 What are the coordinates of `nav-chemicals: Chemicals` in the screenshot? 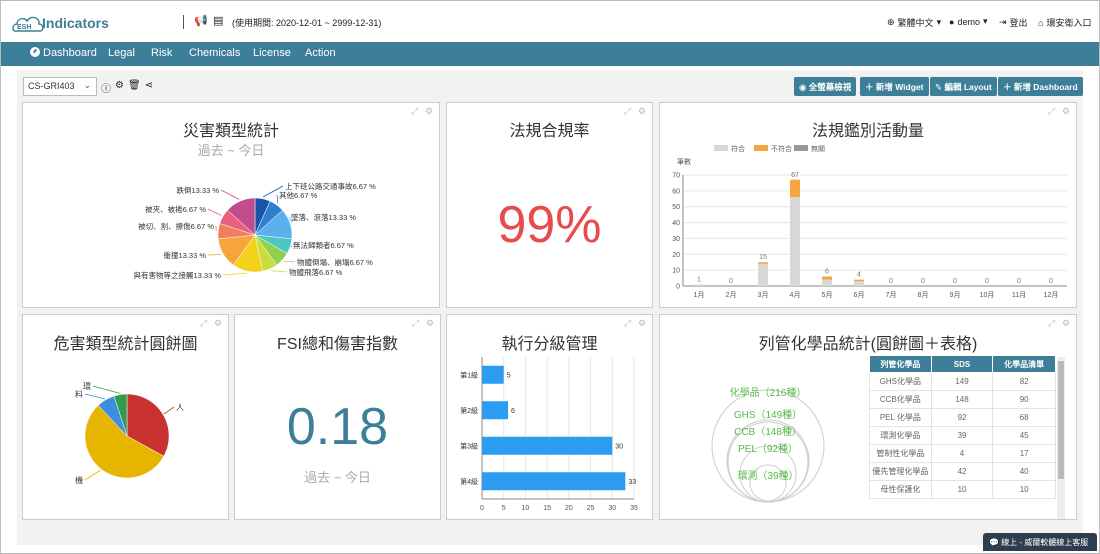 It's located at (214, 53).